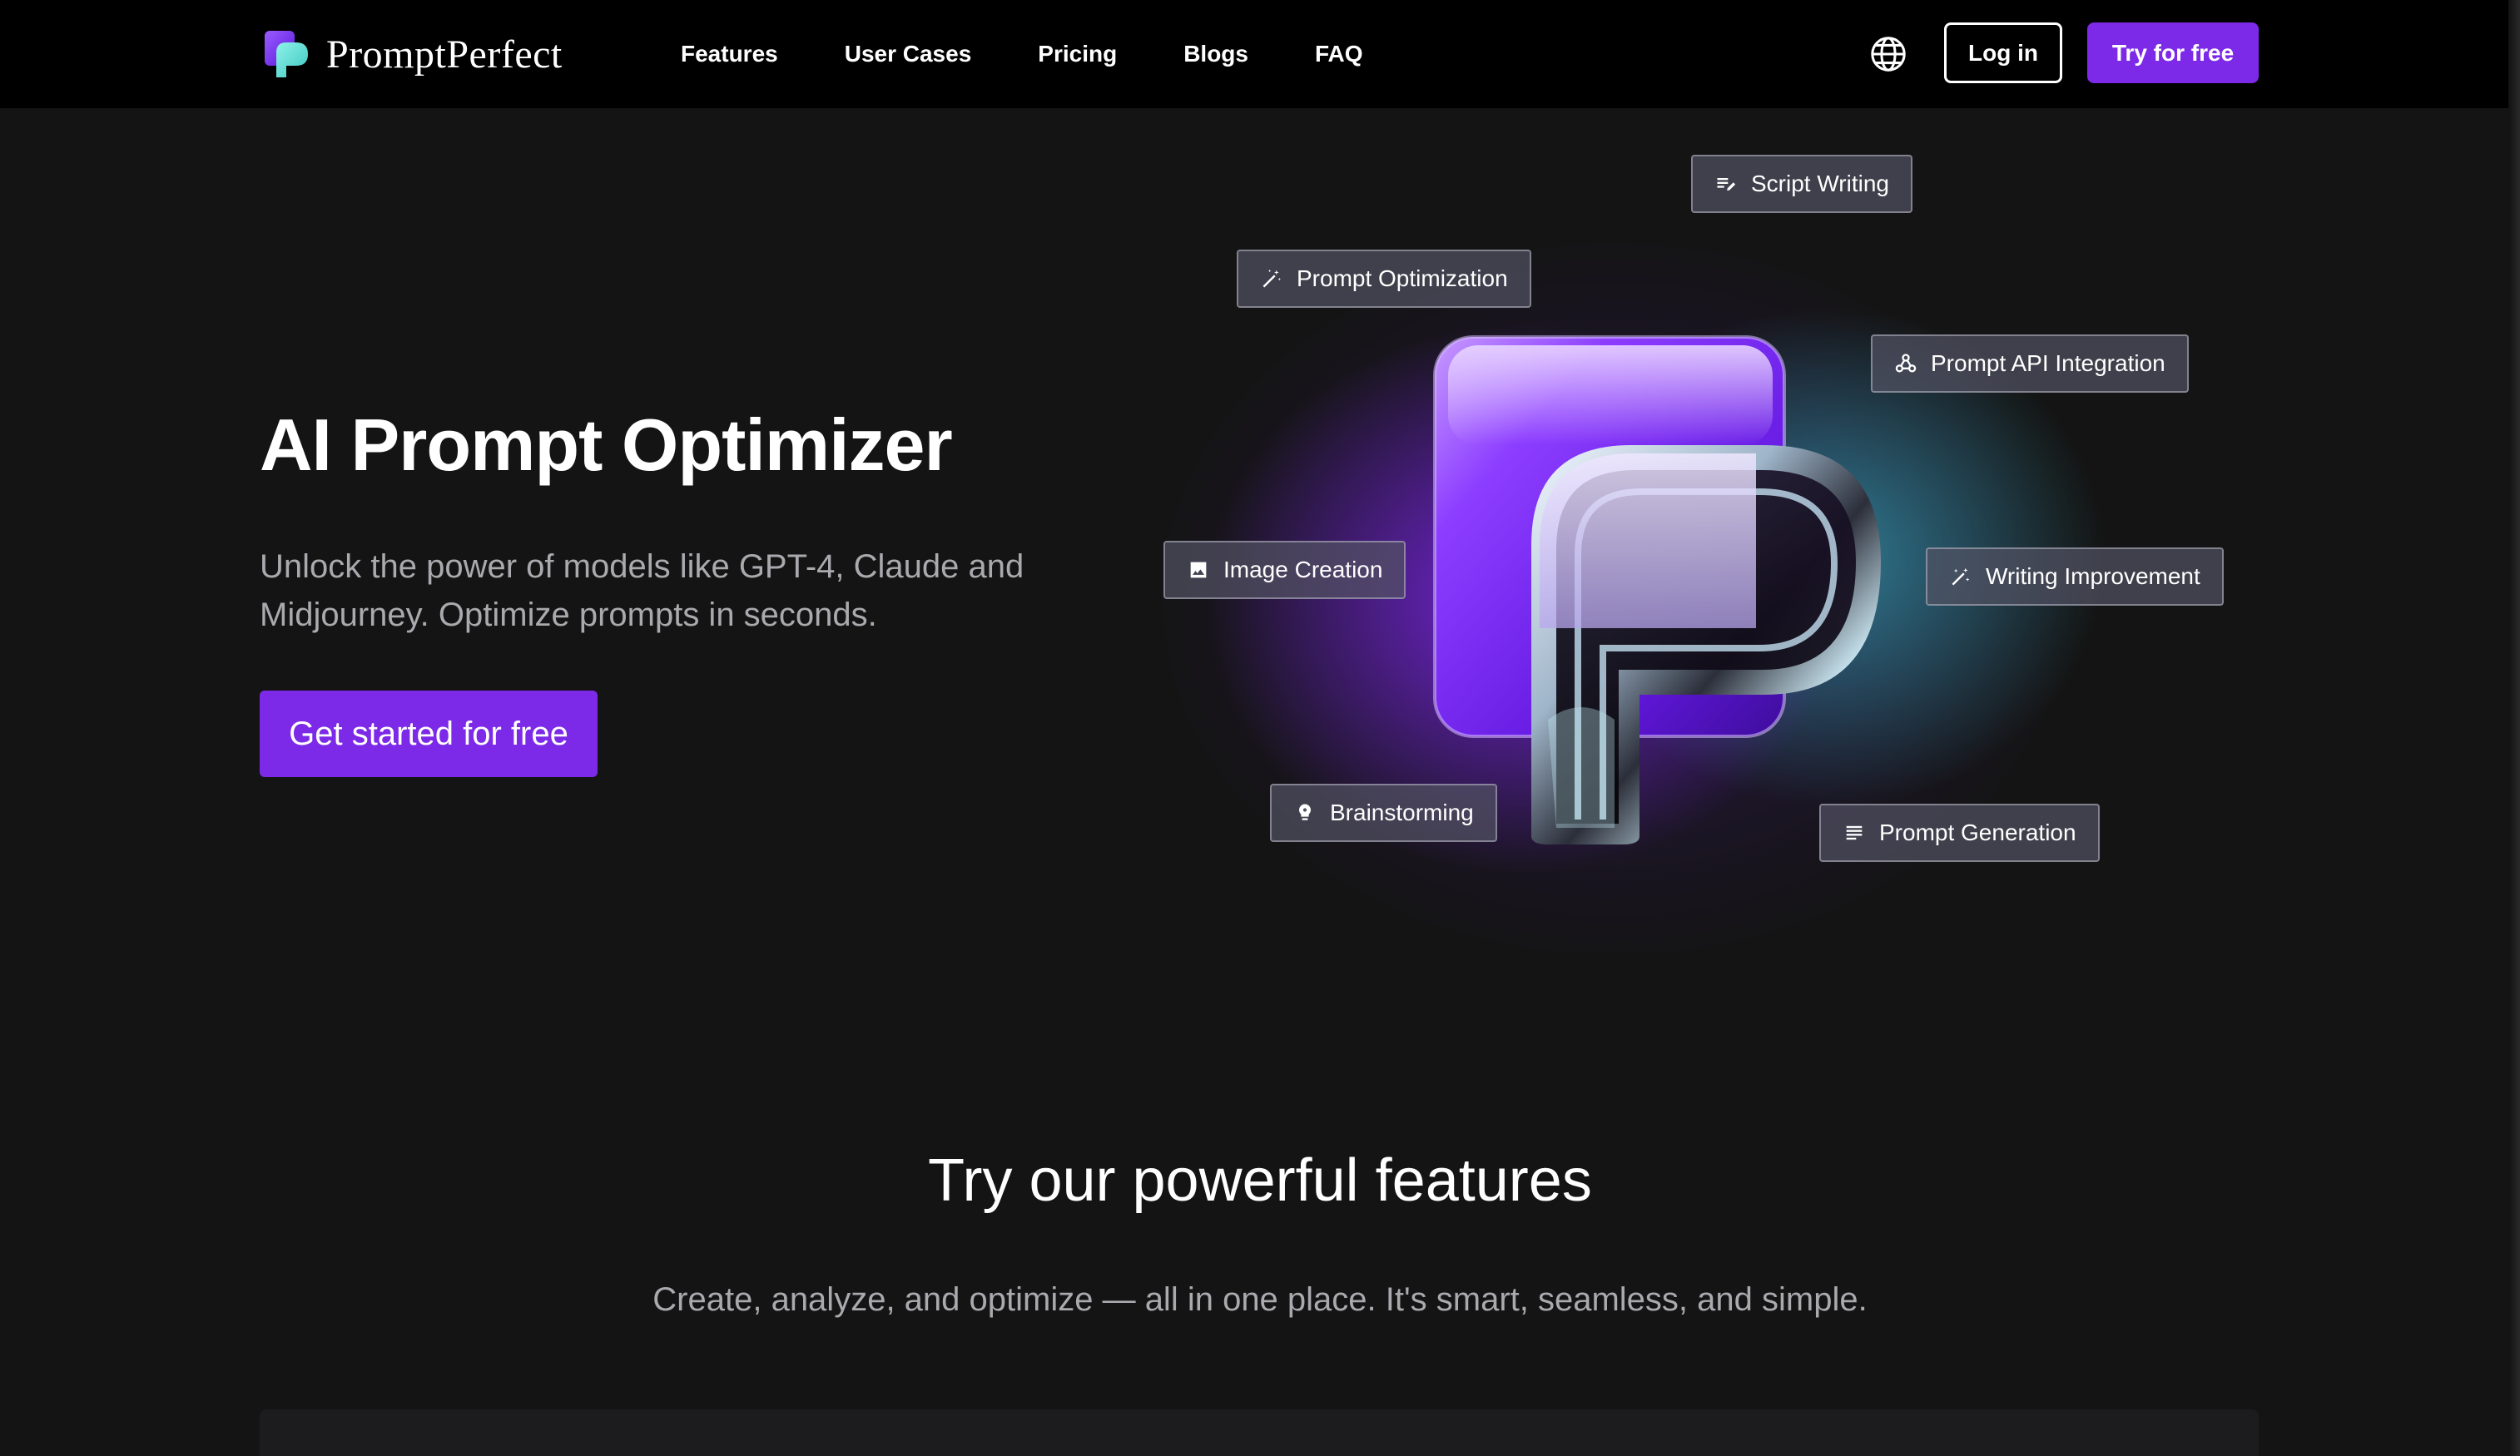  What do you see at coordinates (1726, 184) in the screenshot?
I see `edit-lines-icon` at bounding box center [1726, 184].